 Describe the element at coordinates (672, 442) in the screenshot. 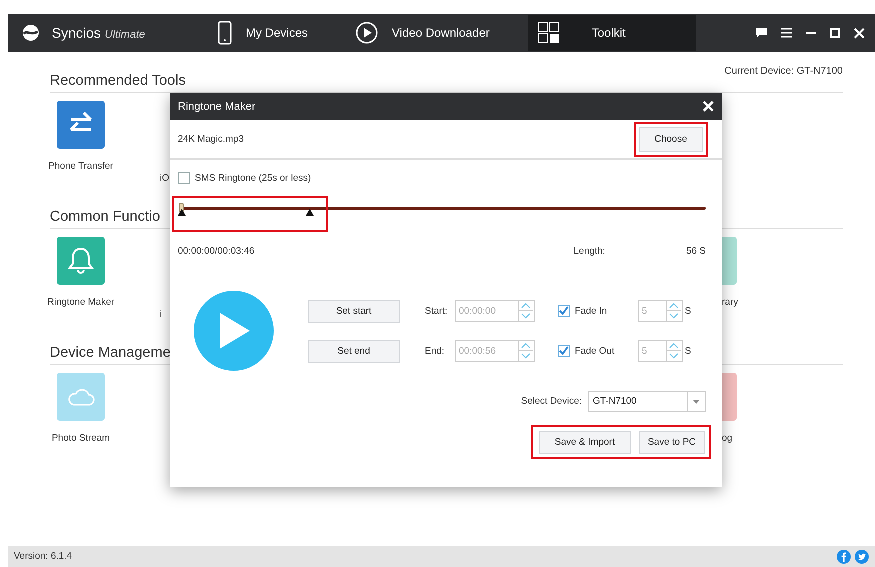

I see `action-button: Save to PC` at that location.